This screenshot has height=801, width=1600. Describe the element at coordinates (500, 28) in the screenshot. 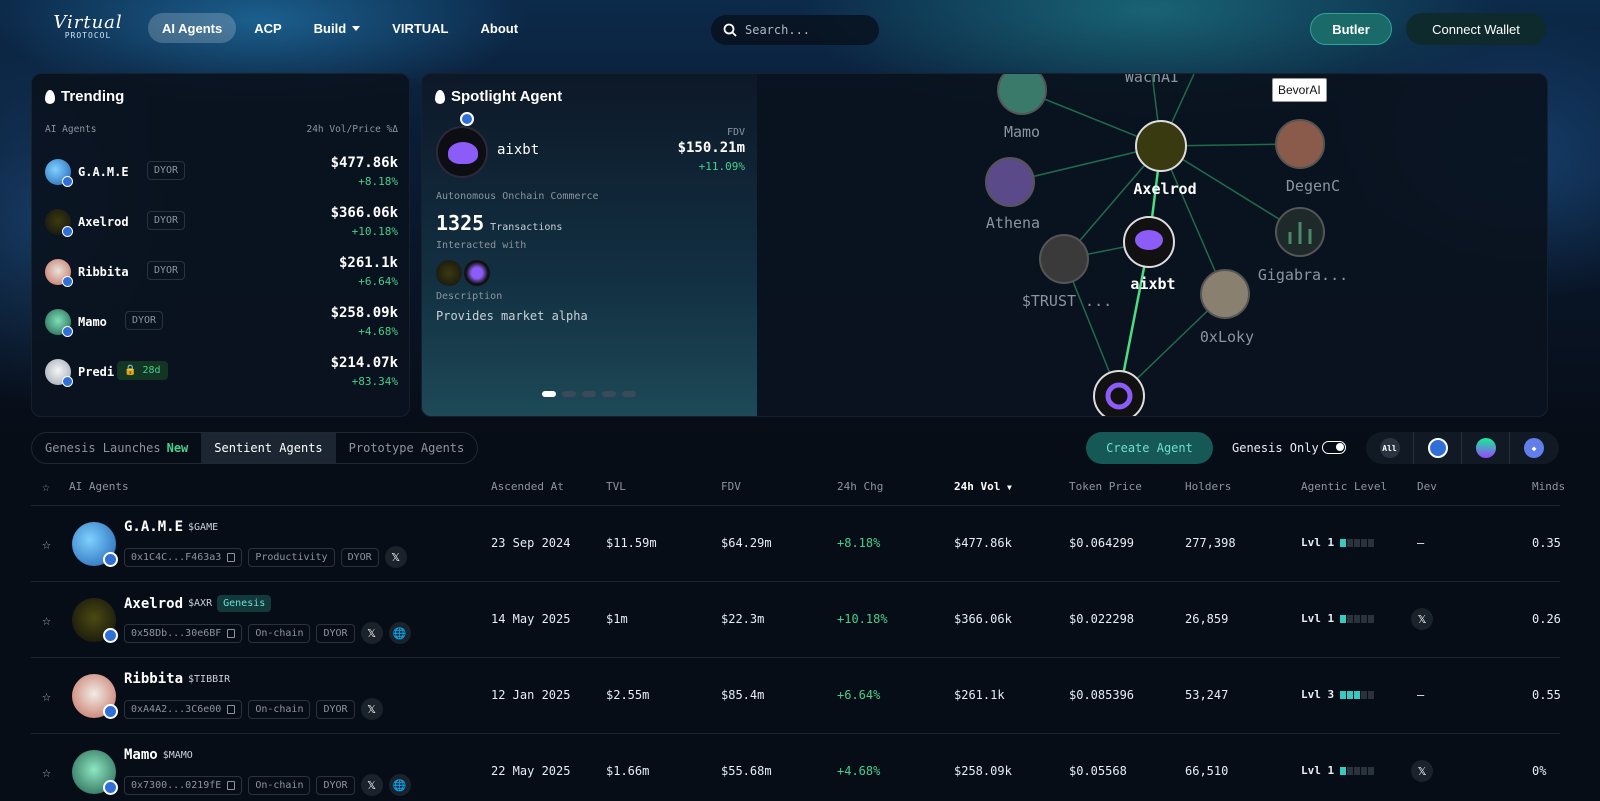

I see `nav-about: About` at that location.